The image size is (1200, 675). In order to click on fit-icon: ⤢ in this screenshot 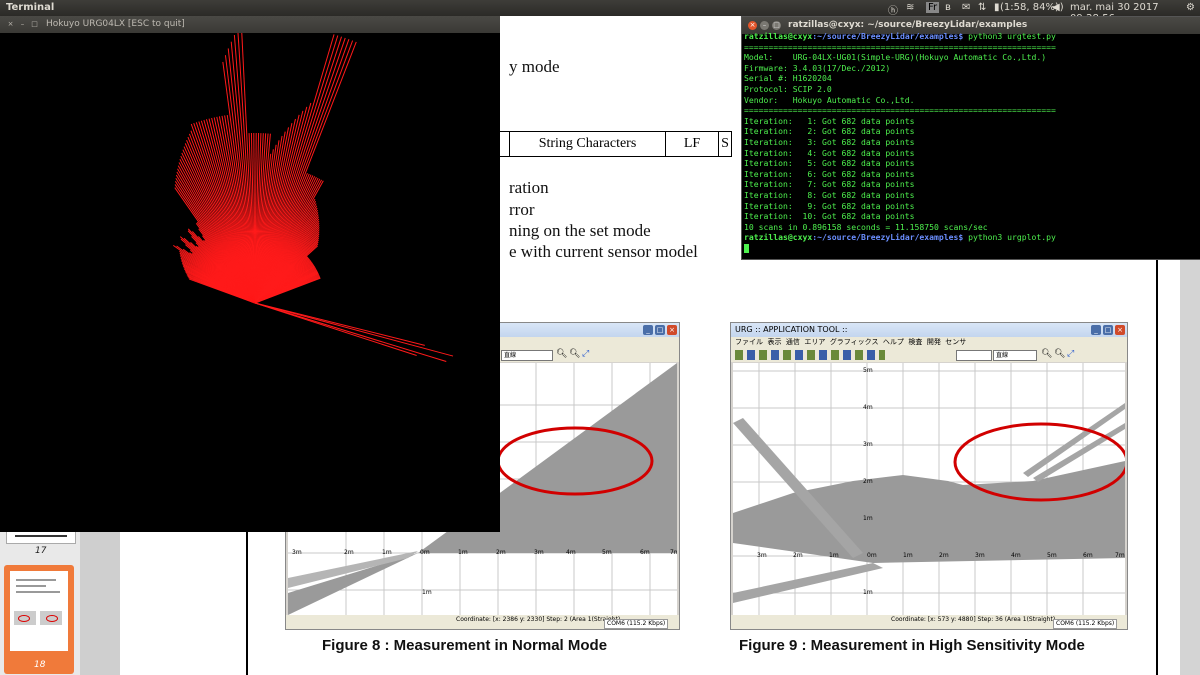, I will do `click(586, 354)`.